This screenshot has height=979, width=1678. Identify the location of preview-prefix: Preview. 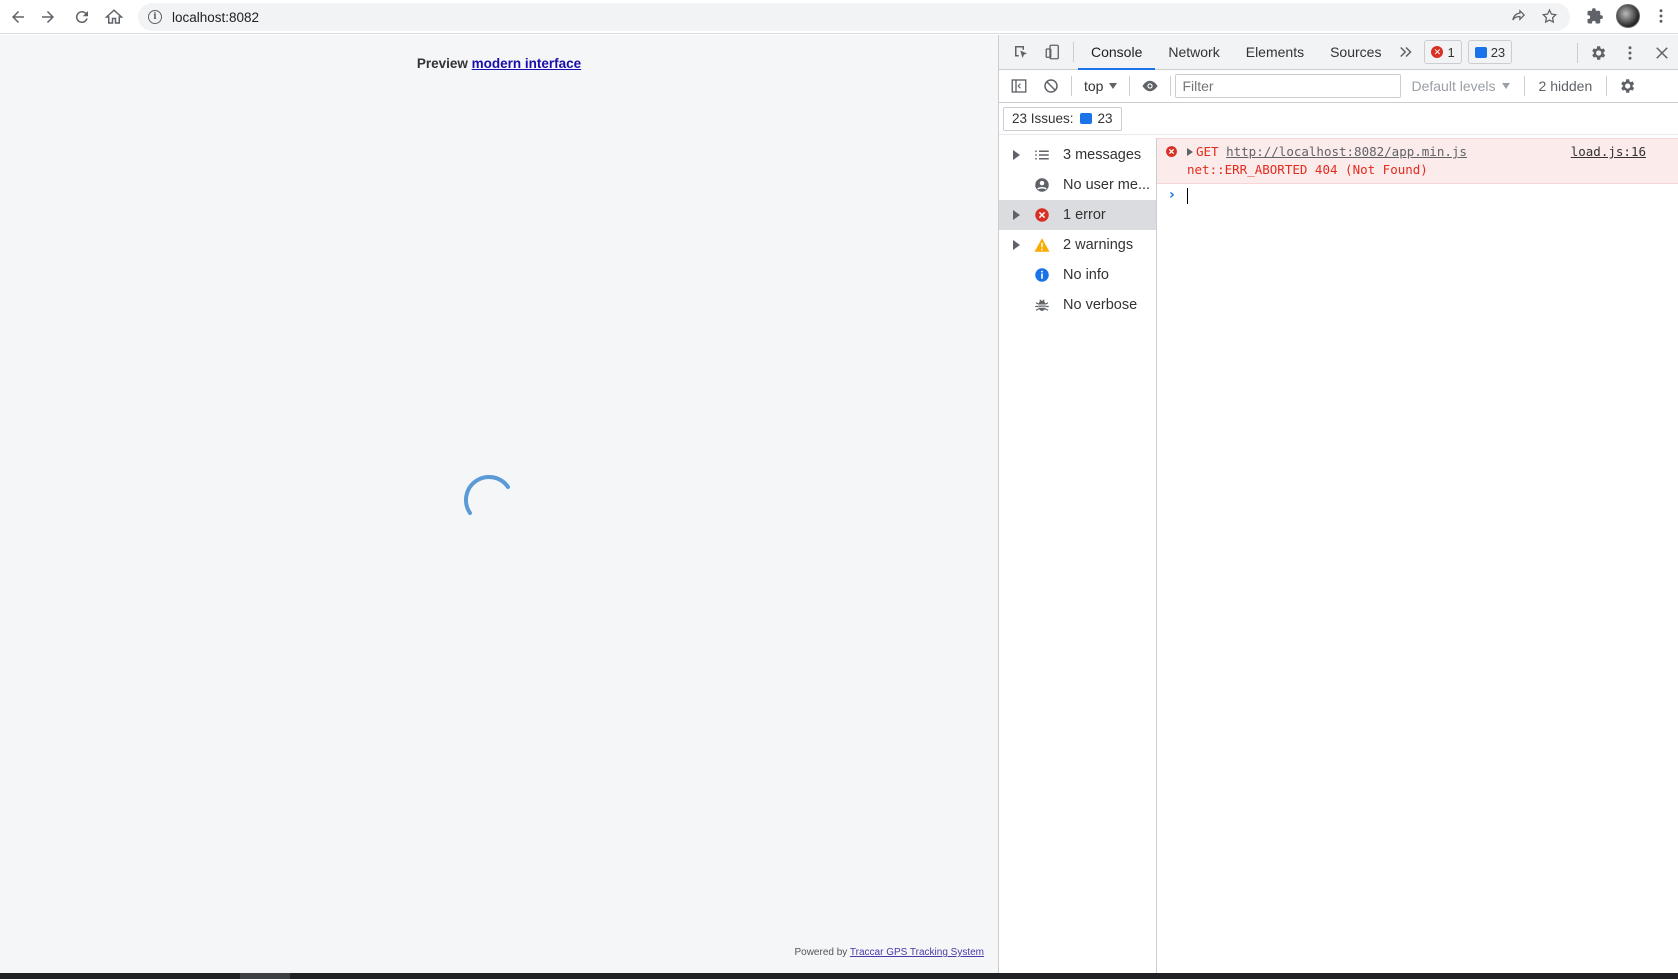
(442, 63).